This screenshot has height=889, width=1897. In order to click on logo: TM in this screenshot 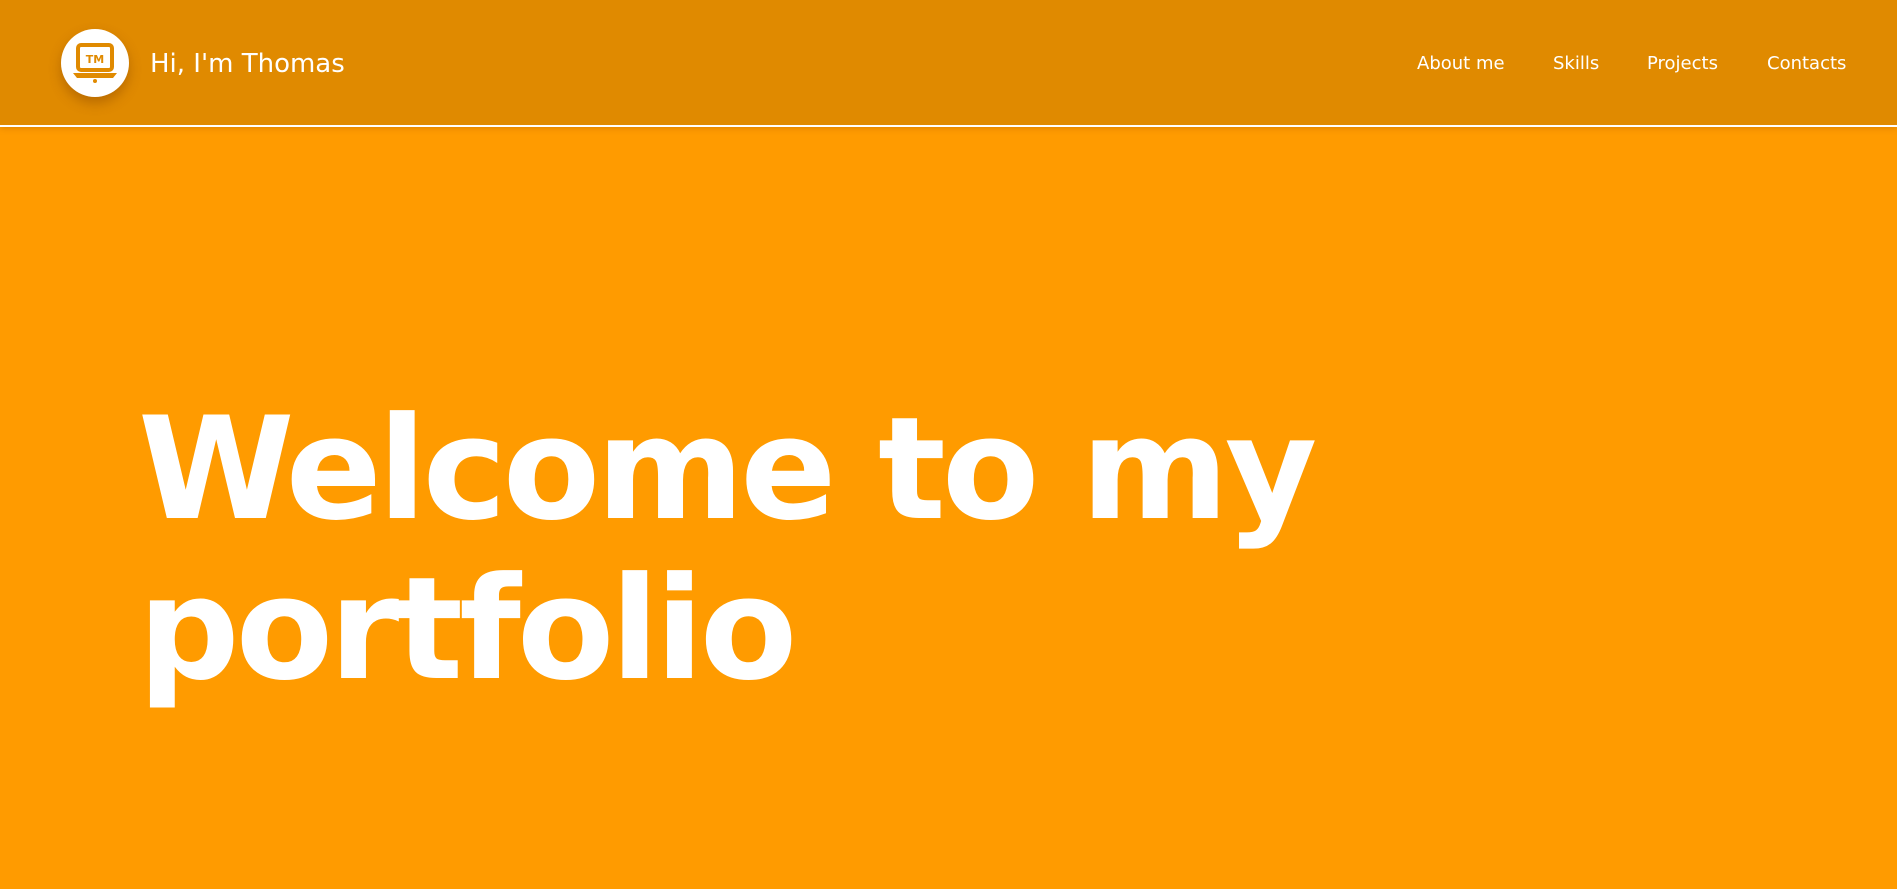, I will do `click(95, 63)`.